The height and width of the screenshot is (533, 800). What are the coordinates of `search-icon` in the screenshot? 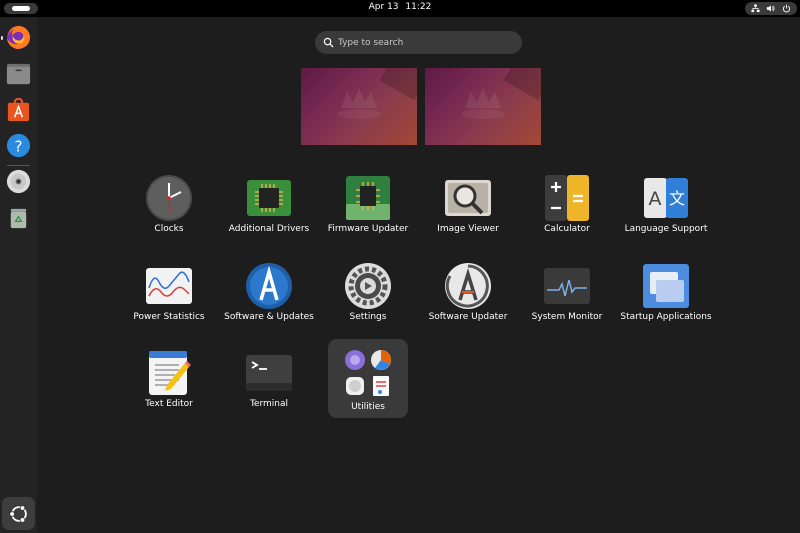 It's located at (328, 42).